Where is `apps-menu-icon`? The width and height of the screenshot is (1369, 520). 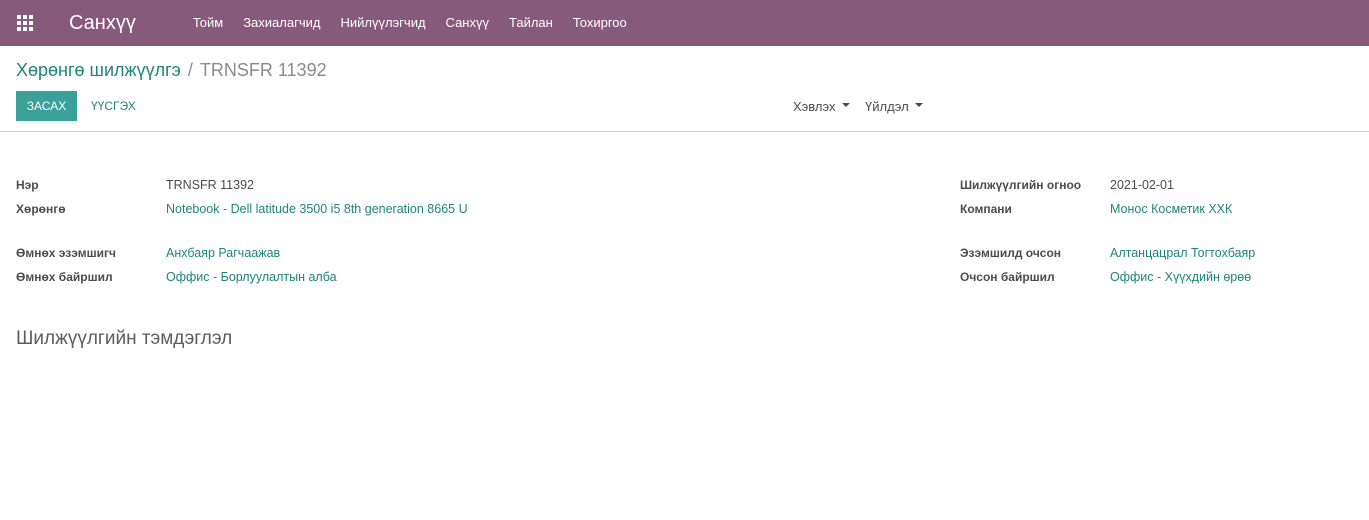 apps-menu-icon is located at coordinates (25, 23).